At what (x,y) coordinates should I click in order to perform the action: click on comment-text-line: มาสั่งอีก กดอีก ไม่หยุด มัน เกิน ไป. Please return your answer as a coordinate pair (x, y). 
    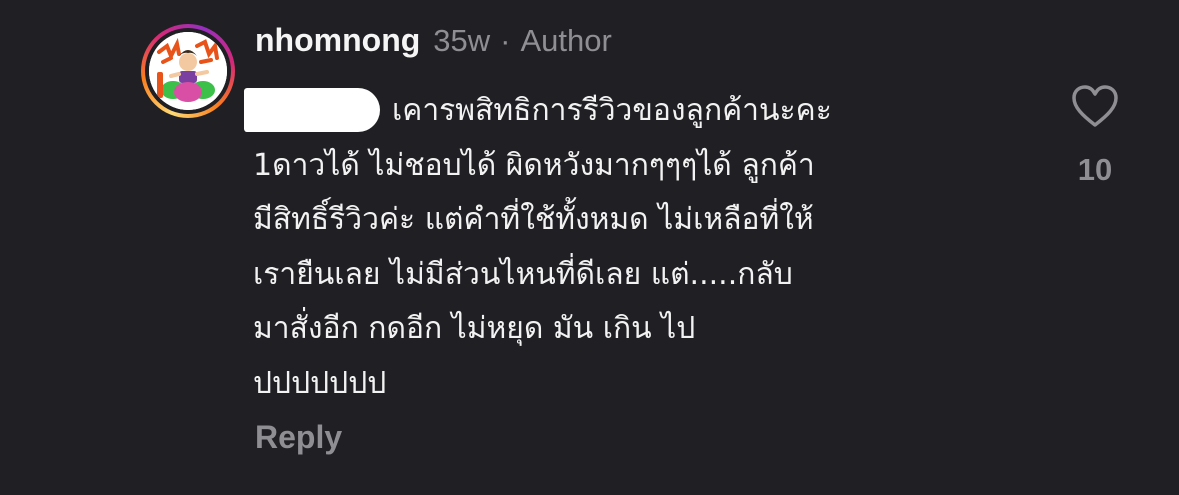
    Looking at the image, I should click on (474, 328).